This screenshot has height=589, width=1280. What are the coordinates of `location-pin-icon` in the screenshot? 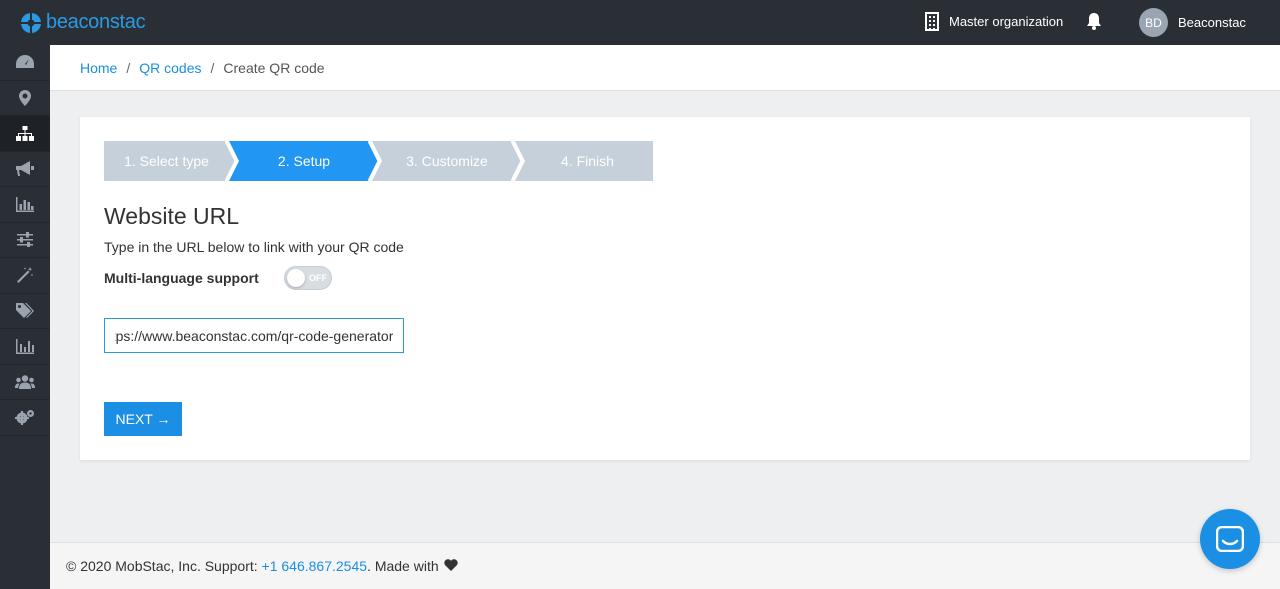 It's located at (25, 97).